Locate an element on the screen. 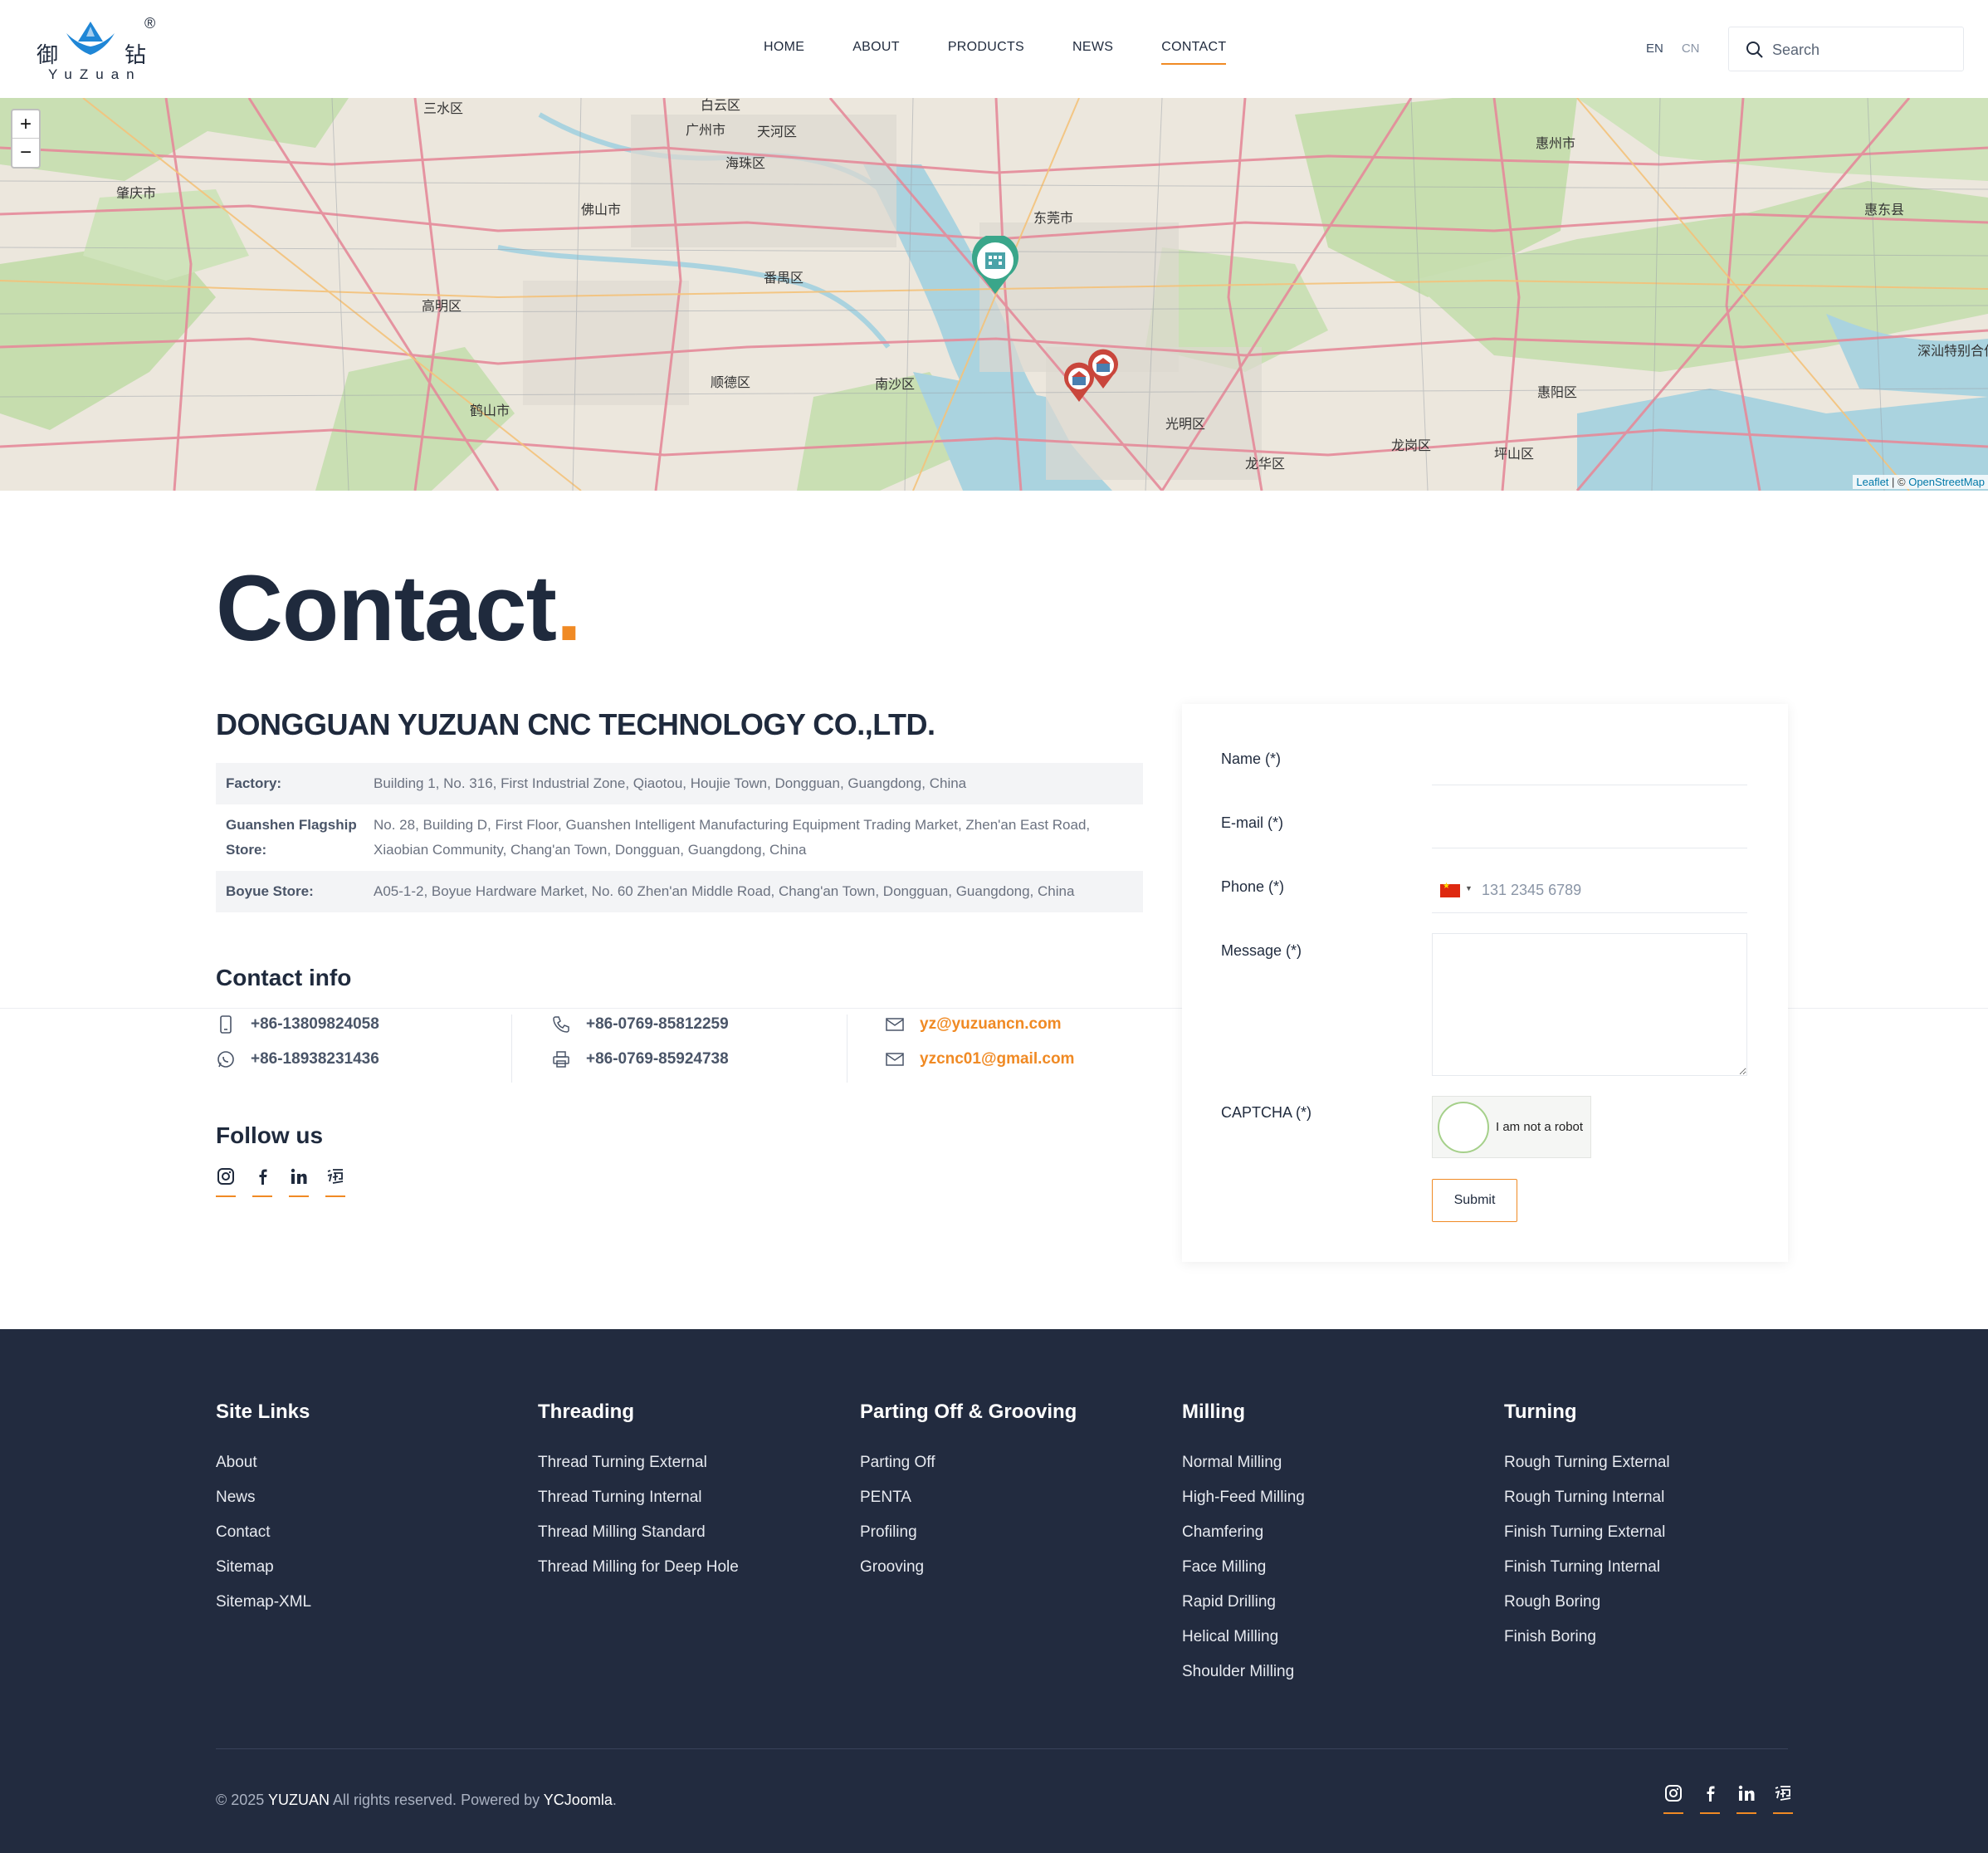 The width and height of the screenshot is (1988, 1853). fax-number: +86-0769-85924738 is located at coordinates (658, 1059).